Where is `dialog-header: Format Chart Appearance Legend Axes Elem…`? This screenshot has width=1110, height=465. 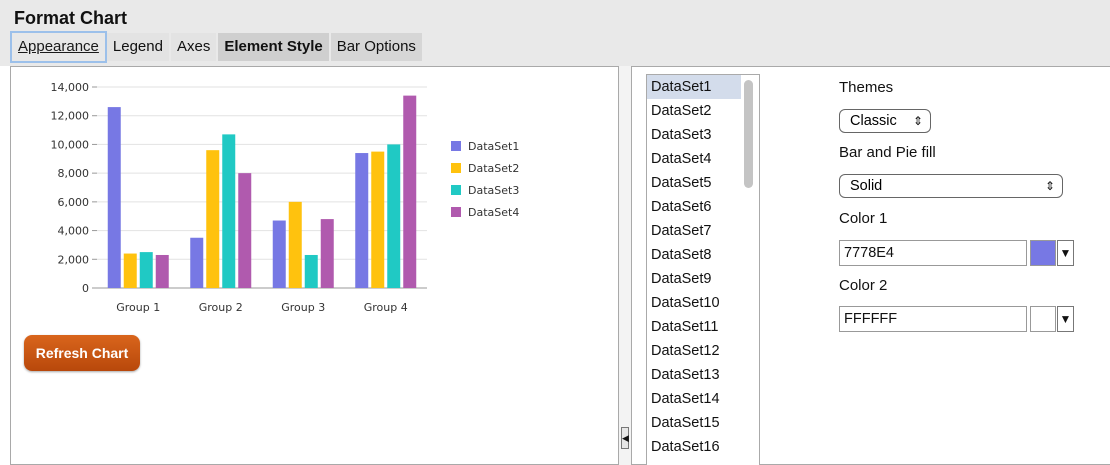 dialog-header: Format Chart Appearance Legend Axes Elem… is located at coordinates (555, 33).